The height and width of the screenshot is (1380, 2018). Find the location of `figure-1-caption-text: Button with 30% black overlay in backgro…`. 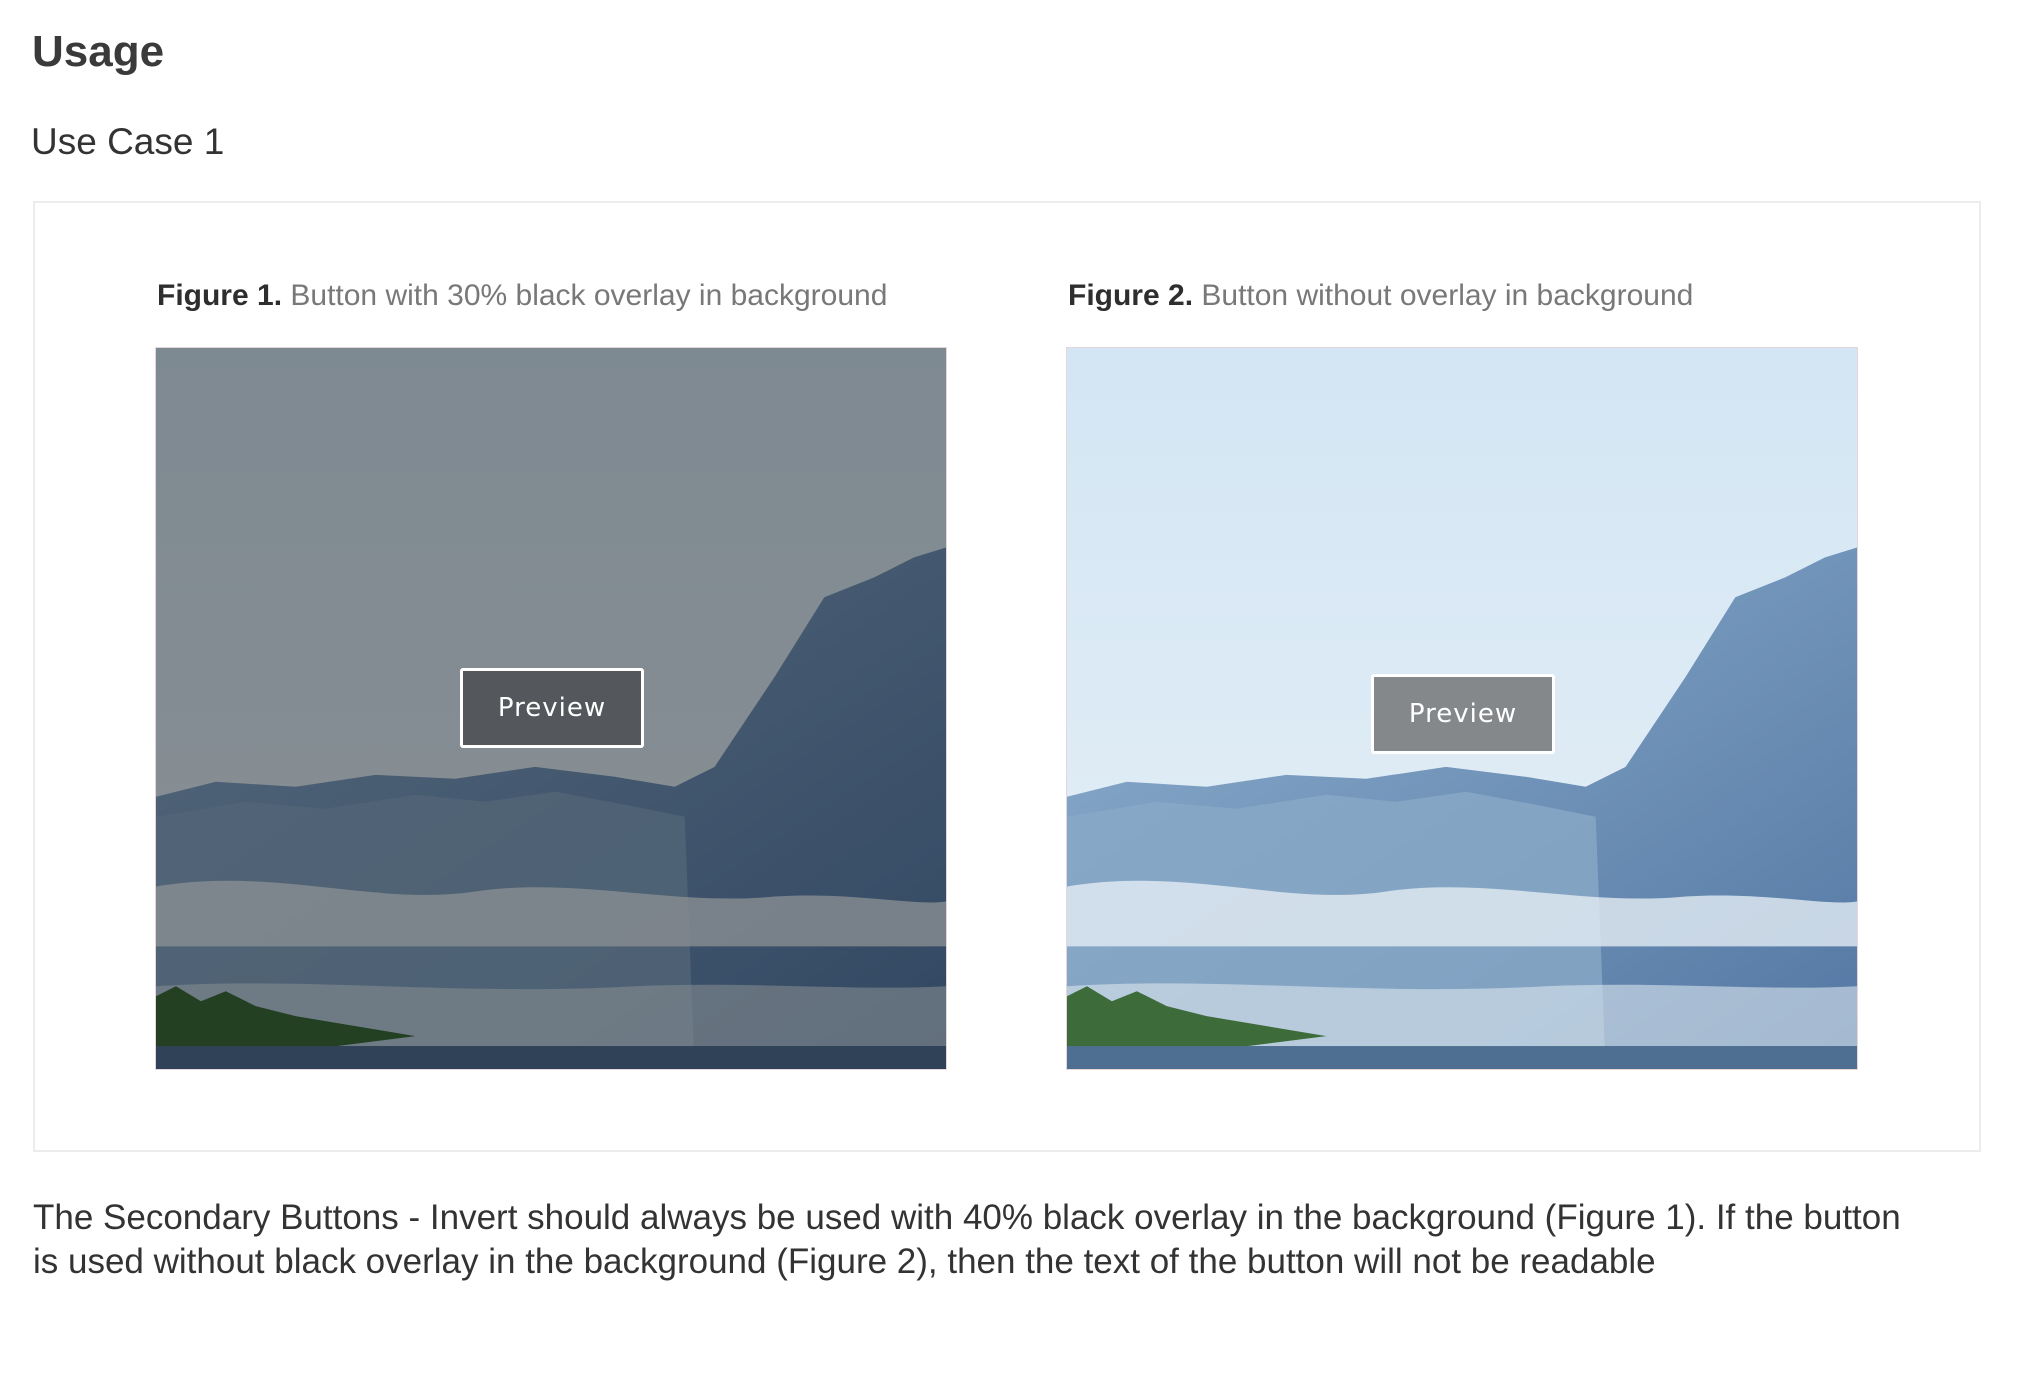

figure-1-caption-text: Button with 30% black overlay in backgro… is located at coordinates (589, 295).